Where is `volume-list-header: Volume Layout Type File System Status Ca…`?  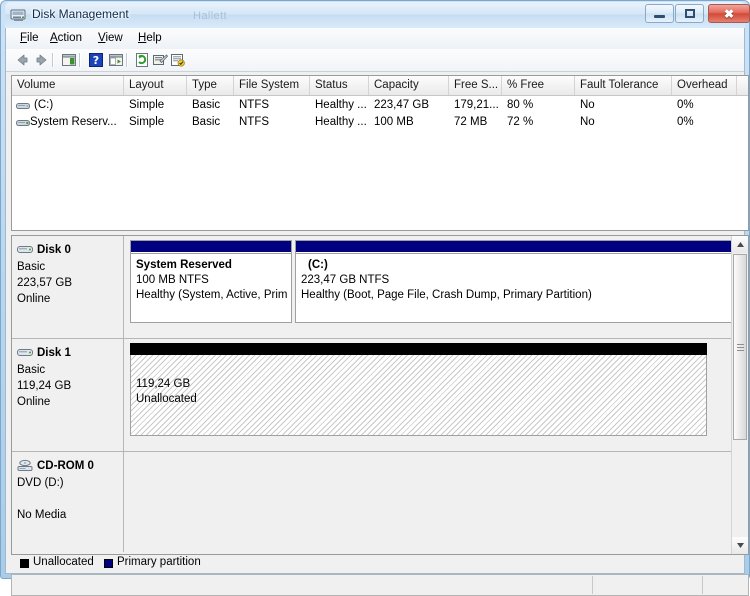
volume-list-header: Volume Layout Type File System Status Ca… is located at coordinates (380, 86).